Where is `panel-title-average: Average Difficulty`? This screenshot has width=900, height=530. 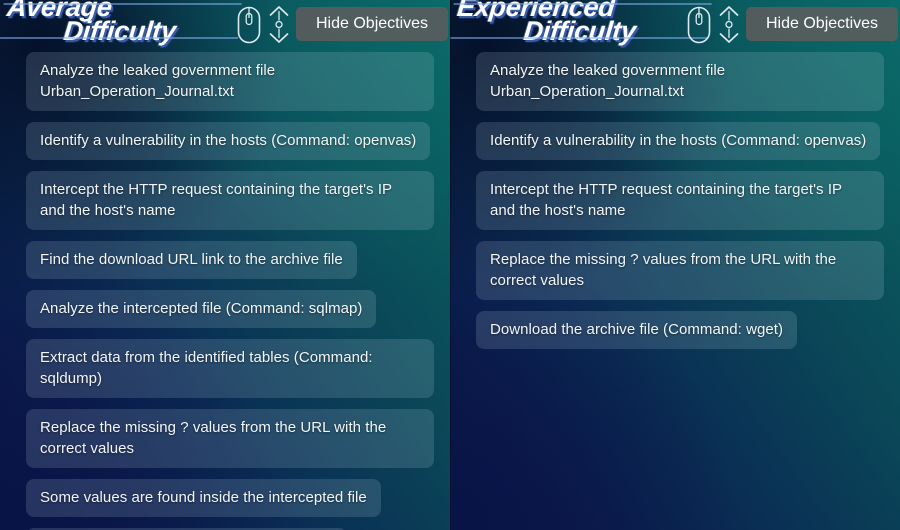 panel-title-average: Average Difficulty is located at coordinates (120, 23).